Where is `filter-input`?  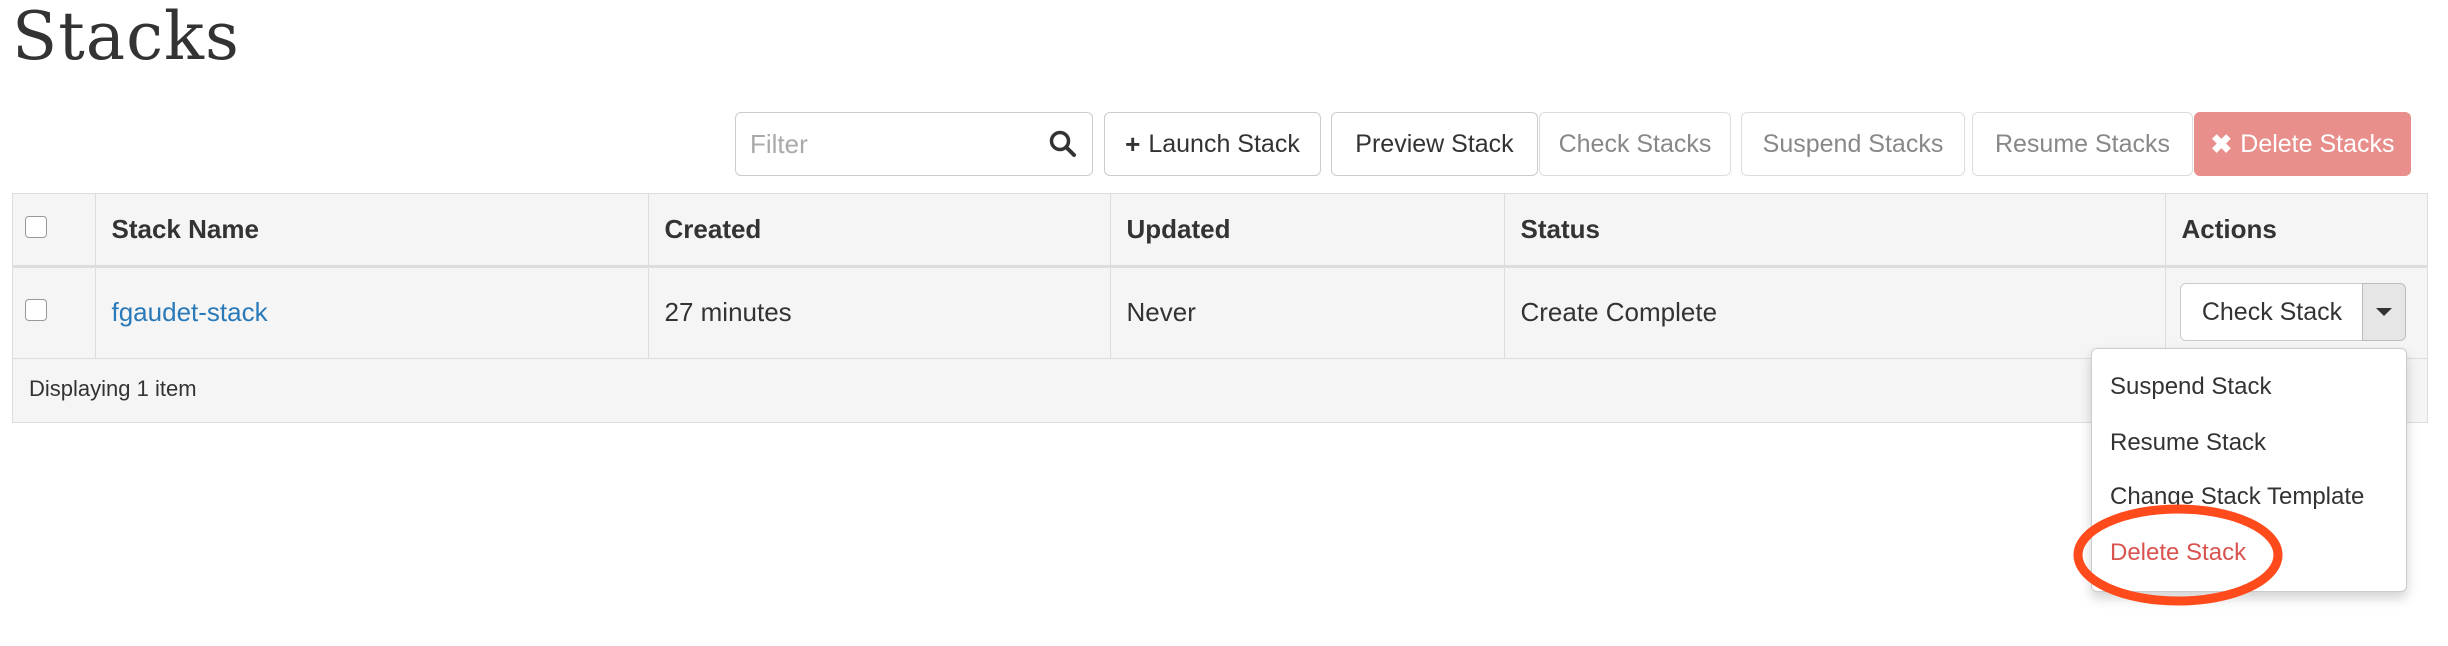
filter-input is located at coordinates (886, 144).